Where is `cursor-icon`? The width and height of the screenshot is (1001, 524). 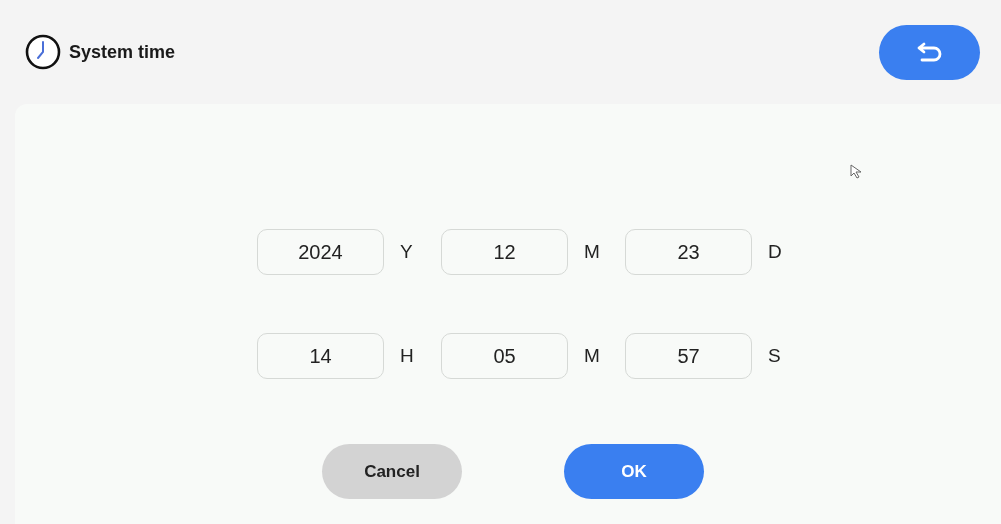
cursor-icon is located at coordinates (857, 172).